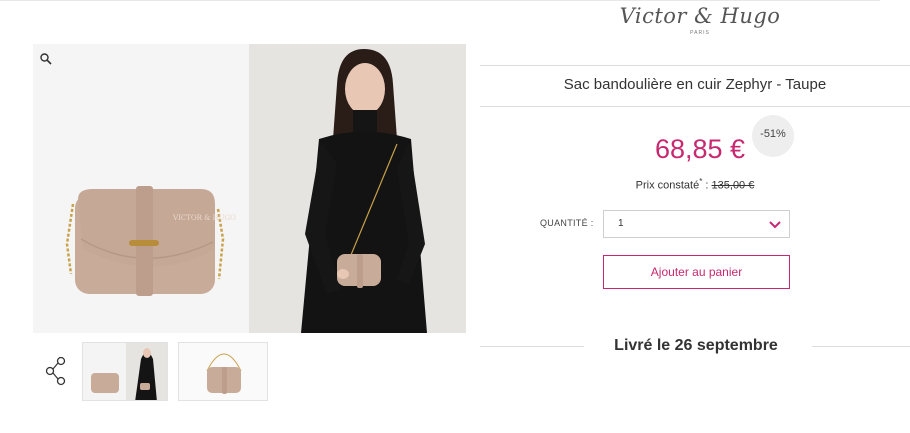  What do you see at coordinates (56, 371) in the screenshot?
I see `share-icon` at bounding box center [56, 371].